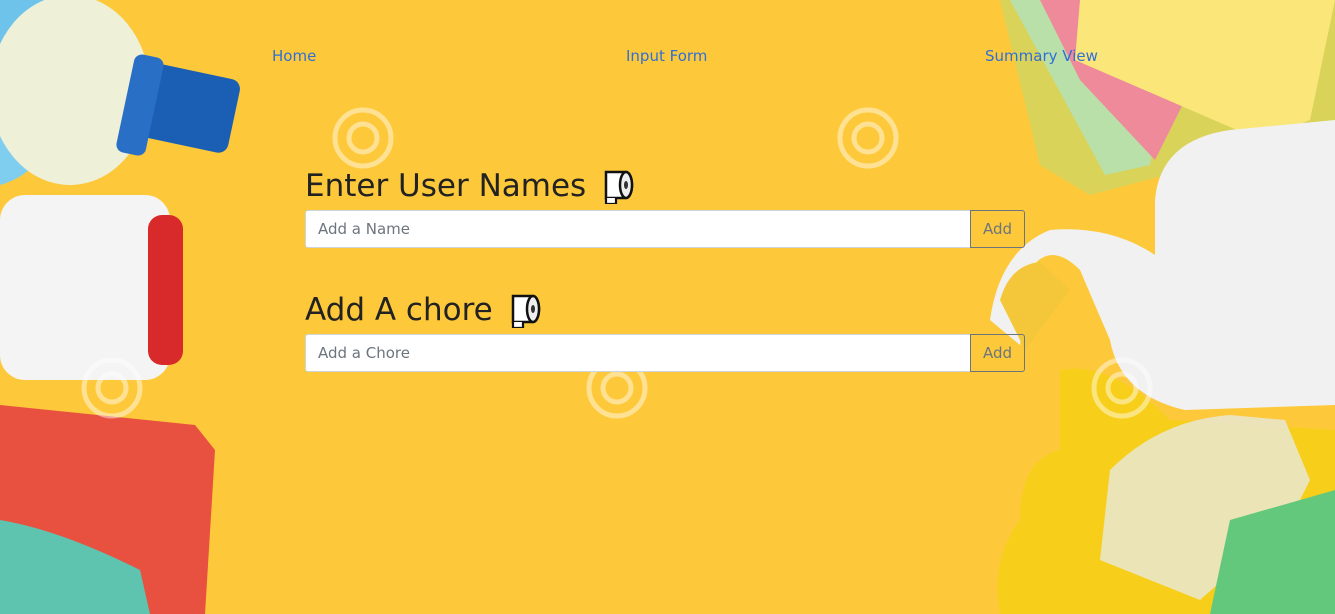 The width and height of the screenshot is (1335, 614). What do you see at coordinates (294, 56) in the screenshot?
I see `nav-home-link: Home` at bounding box center [294, 56].